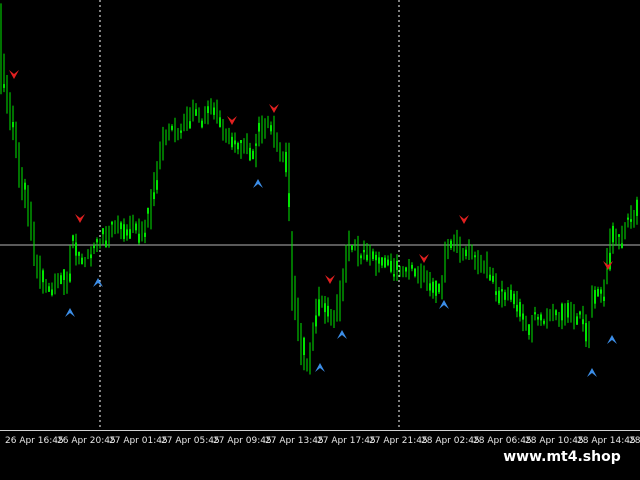 This screenshot has height=480, width=640. What do you see at coordinates (554, 441) in the screenshot?
I see `time-axis-label: 28 Apr 10:45` at bounding box center [554, 441].